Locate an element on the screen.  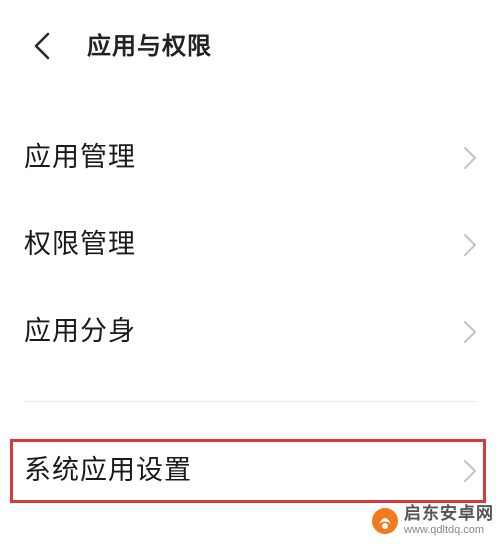
watermark-name: 启东安卓网 is located at coordinates (449, 514).